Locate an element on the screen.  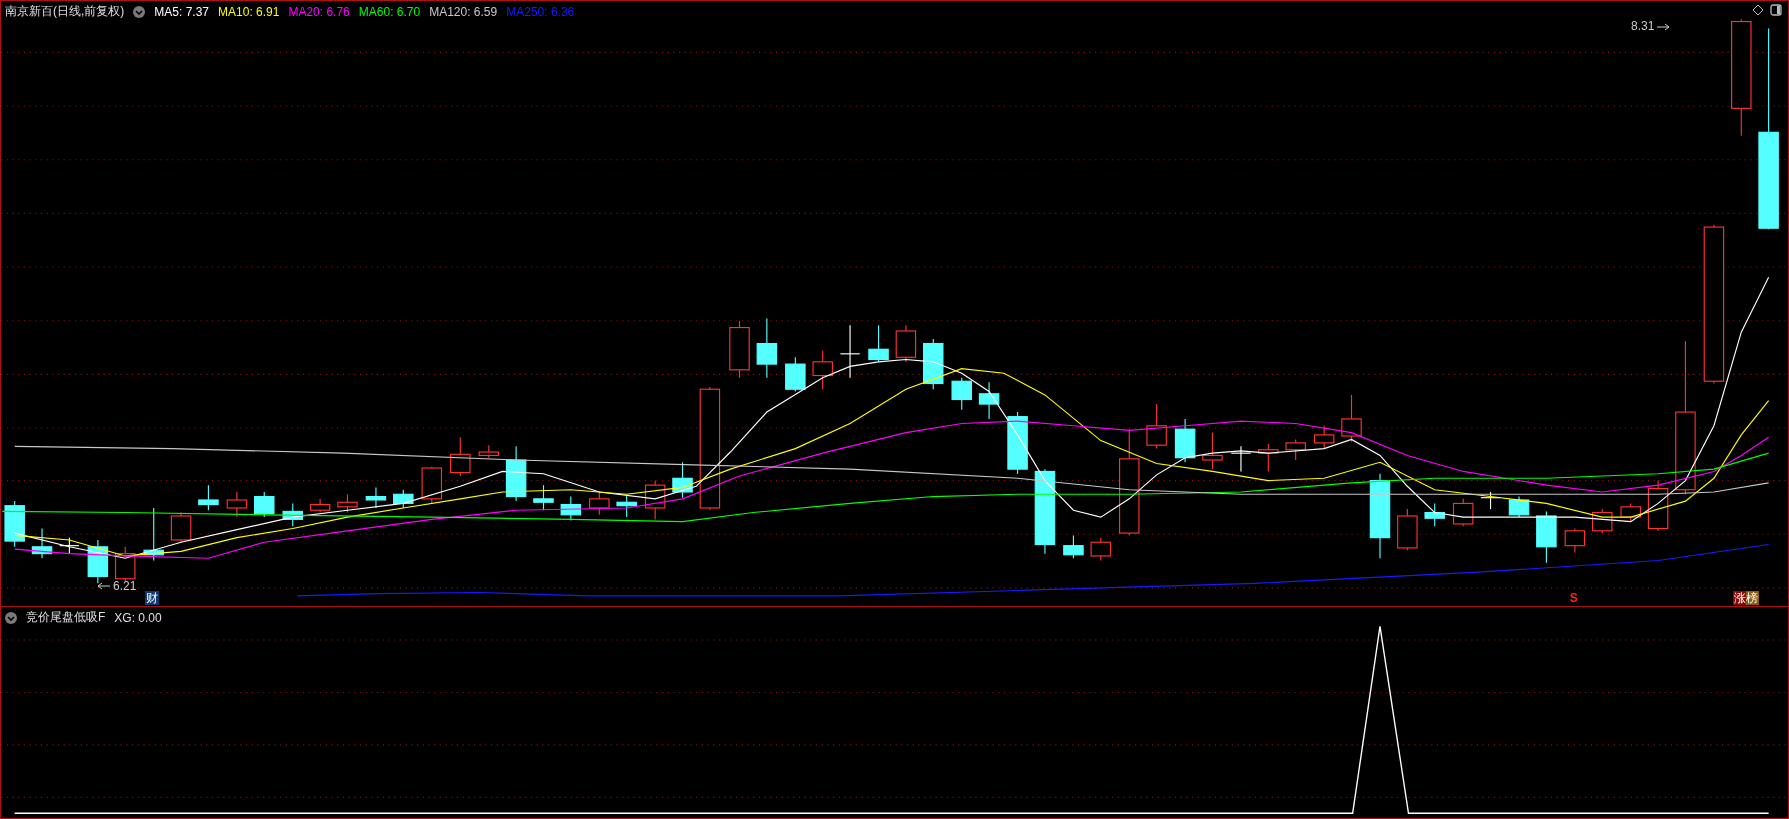
moving-average-value: MA5: 7.37 is located at coordinates (182, 11).